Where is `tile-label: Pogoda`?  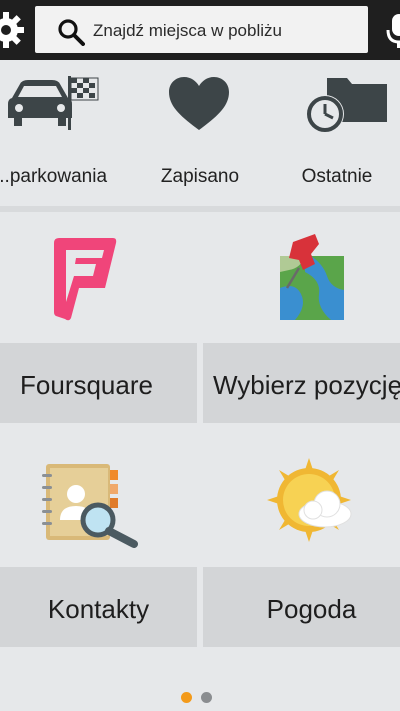 tile-label: Pogoda is located at coordinates (311, 609).